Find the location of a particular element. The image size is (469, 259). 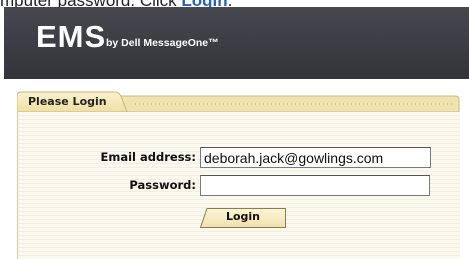

tagline: by Dell MessageOne™ is located at coordinates (162, 43).